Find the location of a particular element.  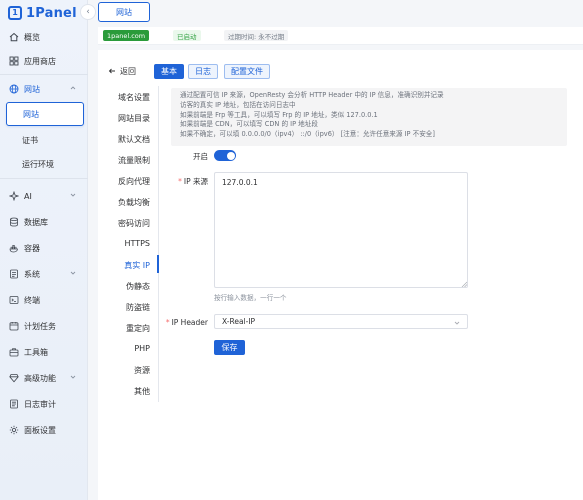

sidebar-item-label: 面板设置 is located at coordinates (40, 430).